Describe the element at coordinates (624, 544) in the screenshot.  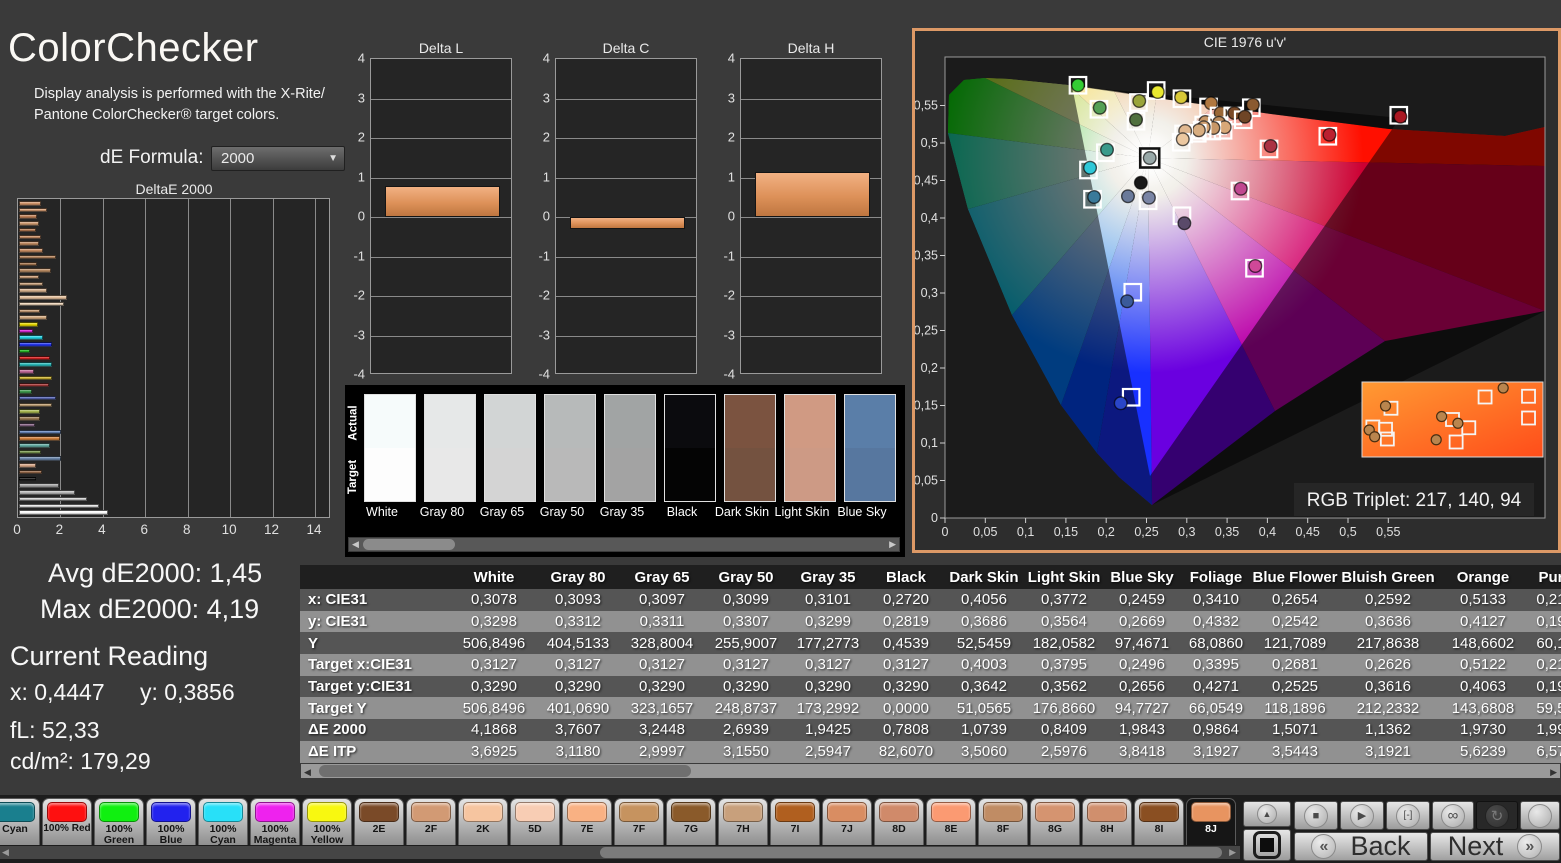
I see `swatch-scrollbar: ◀ ▶` at that location.